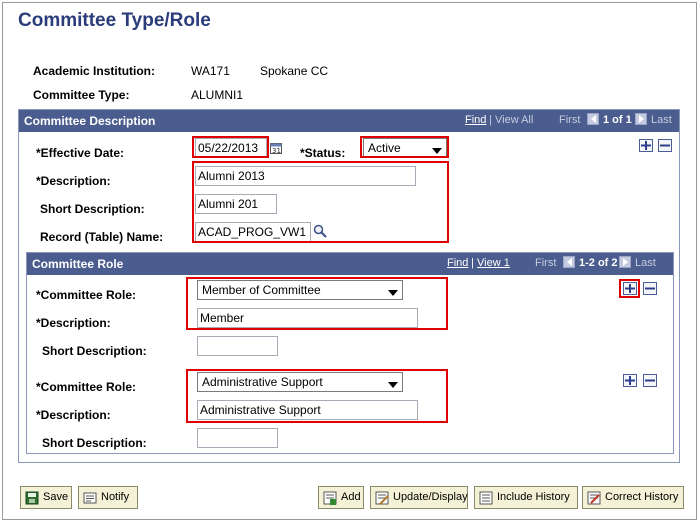 This screenshot has width=699, height=522. Describe the element at coordinates (73, 181) in the screenshot. I see `description-label: *Description:` at that location.